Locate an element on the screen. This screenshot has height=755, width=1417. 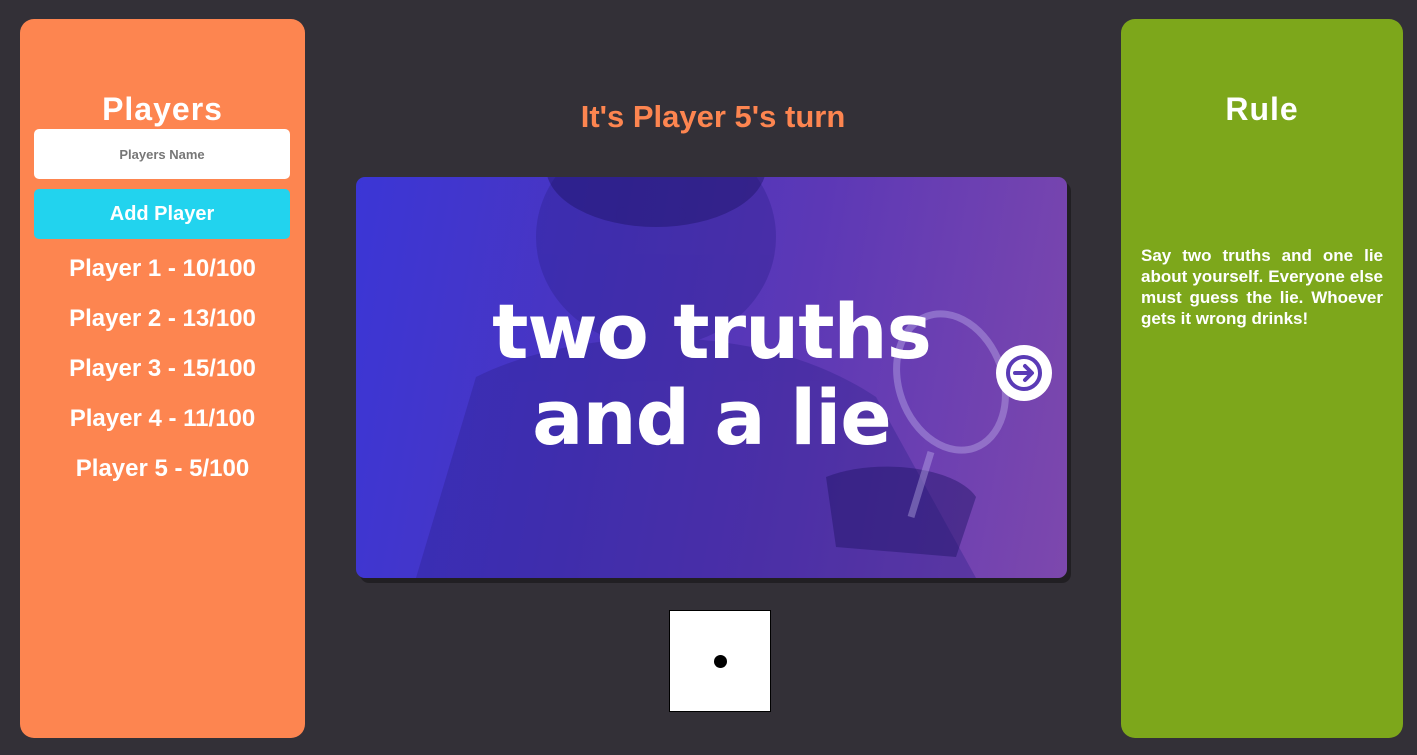
turn-indicator: It's Player 5's turn is located at coordinates (713, 116).